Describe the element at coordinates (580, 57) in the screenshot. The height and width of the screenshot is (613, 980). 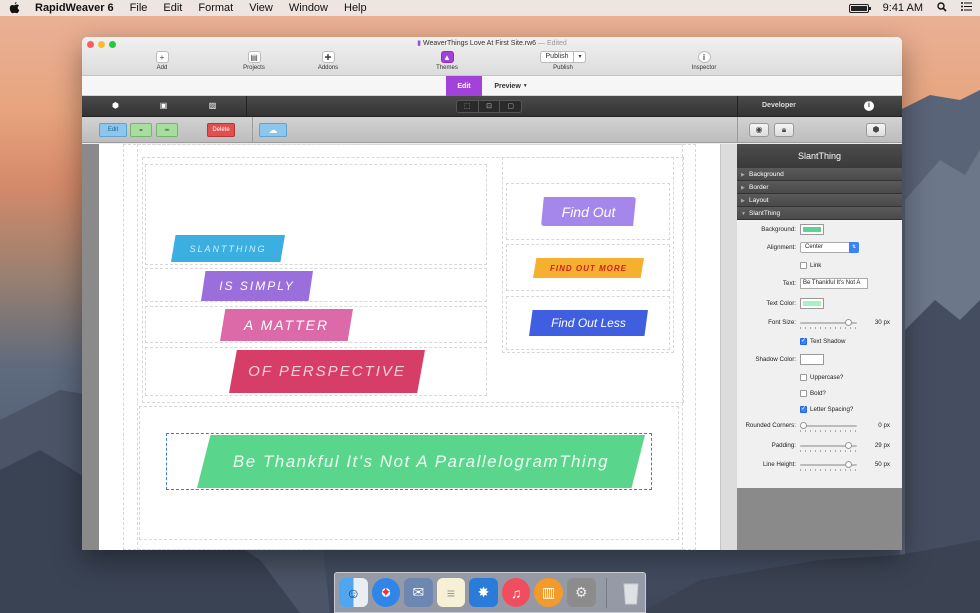
I see `publish-dropdown-icon: ▾` at that location.